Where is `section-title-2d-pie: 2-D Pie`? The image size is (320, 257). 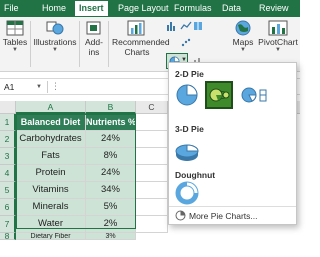 section-title-2d-pie: 2-D Pie is located at coordinates (189, 74).